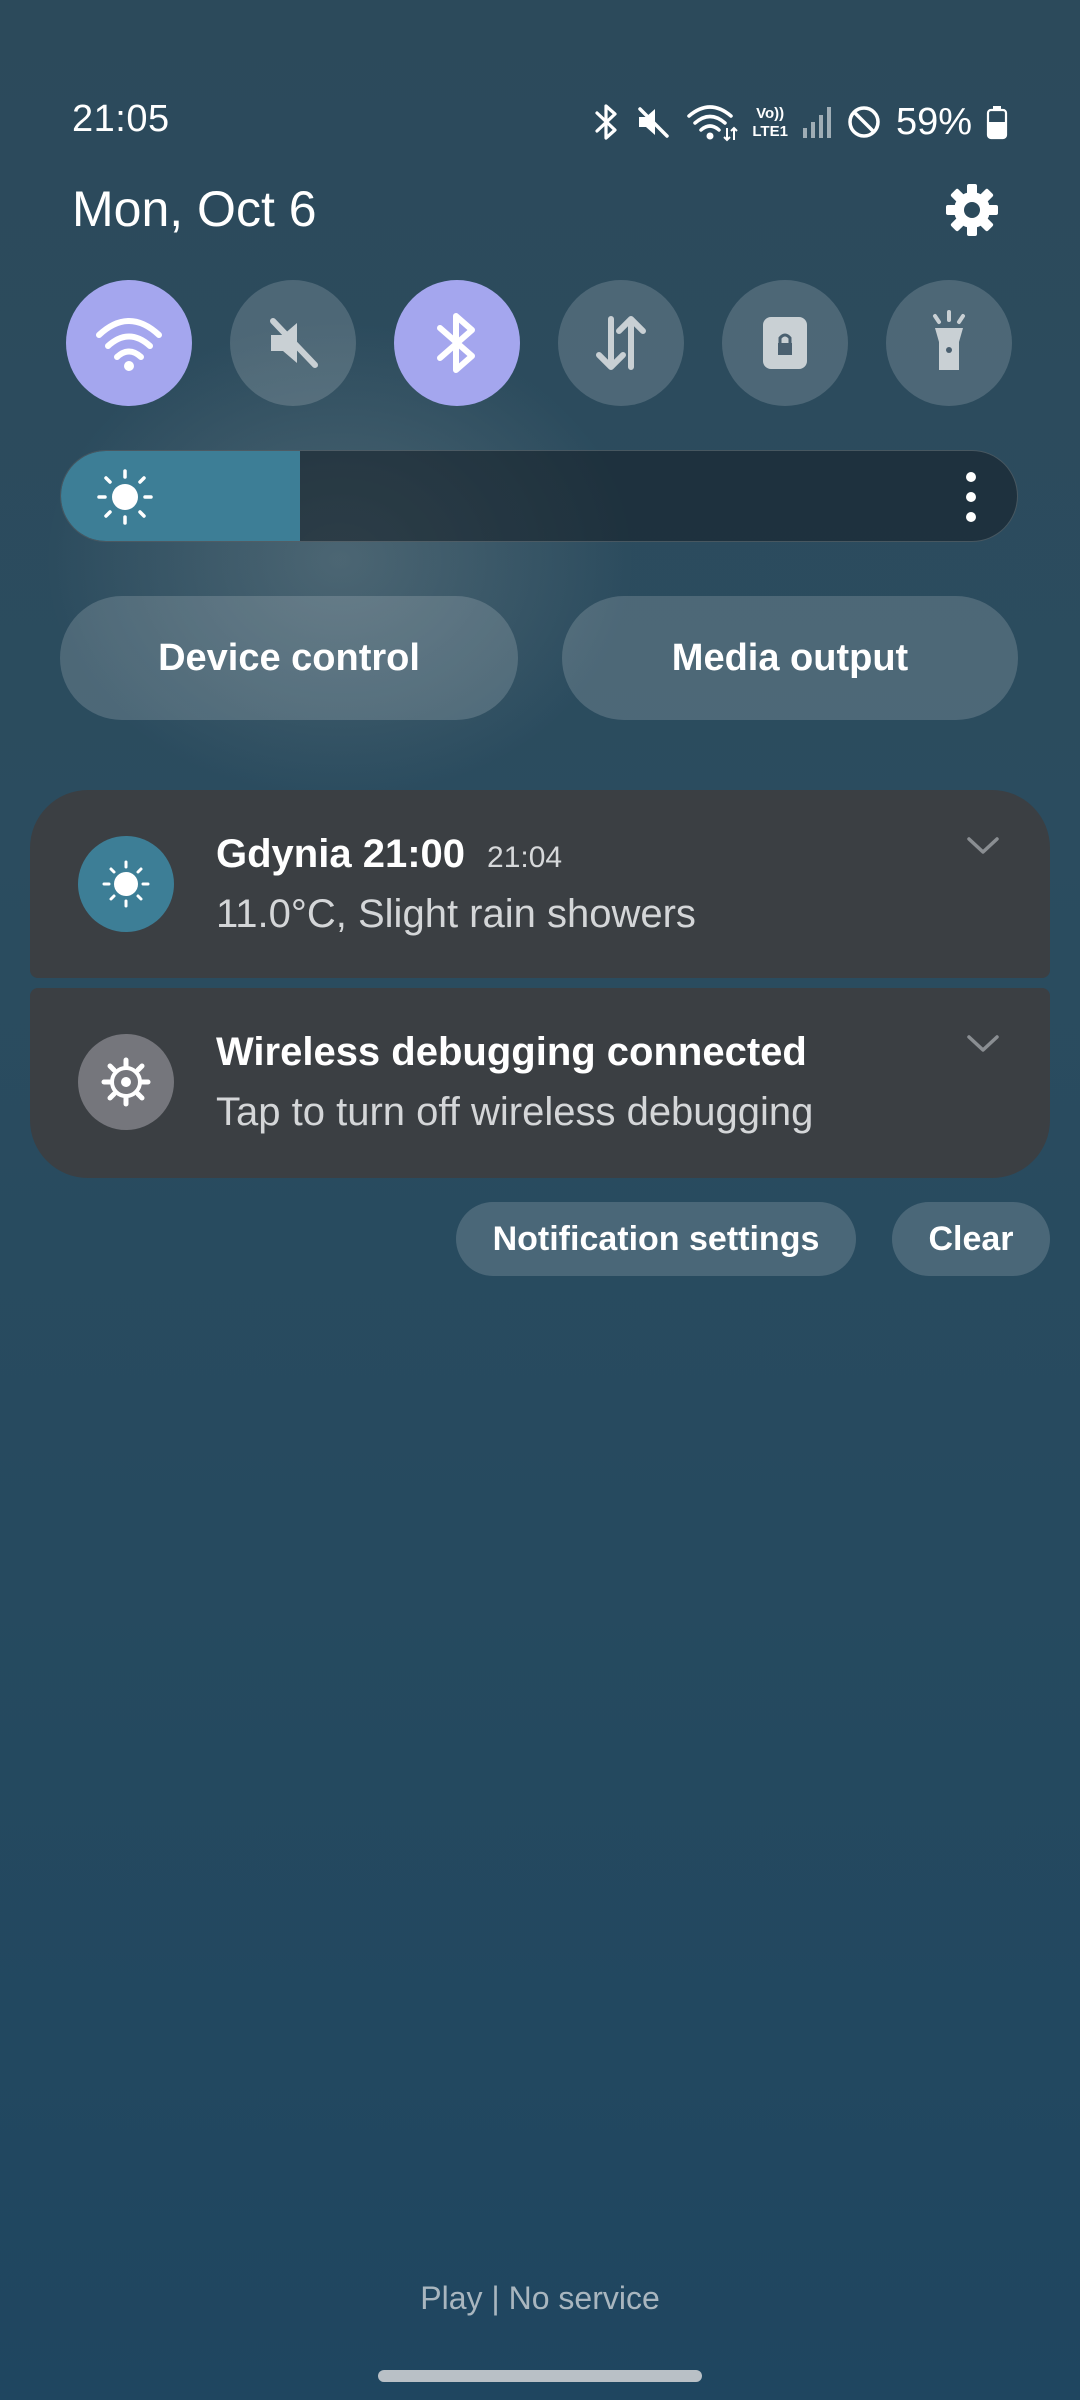  I want to click on notification-title: Wireless debugging connected, so click(511, 1052).